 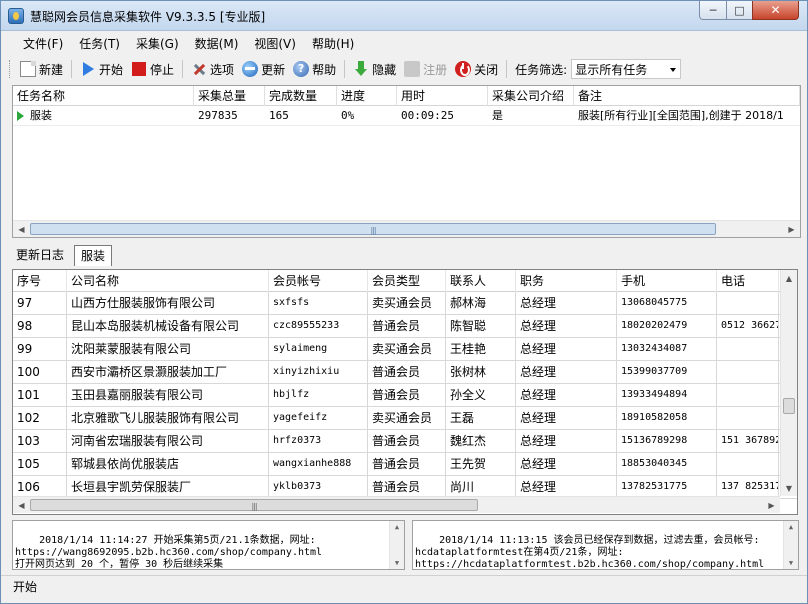 What do you see at coordinates (301, 96) in the screenshot?
I see `task-col-done: 完成数量` at bounding box center [301, 96].